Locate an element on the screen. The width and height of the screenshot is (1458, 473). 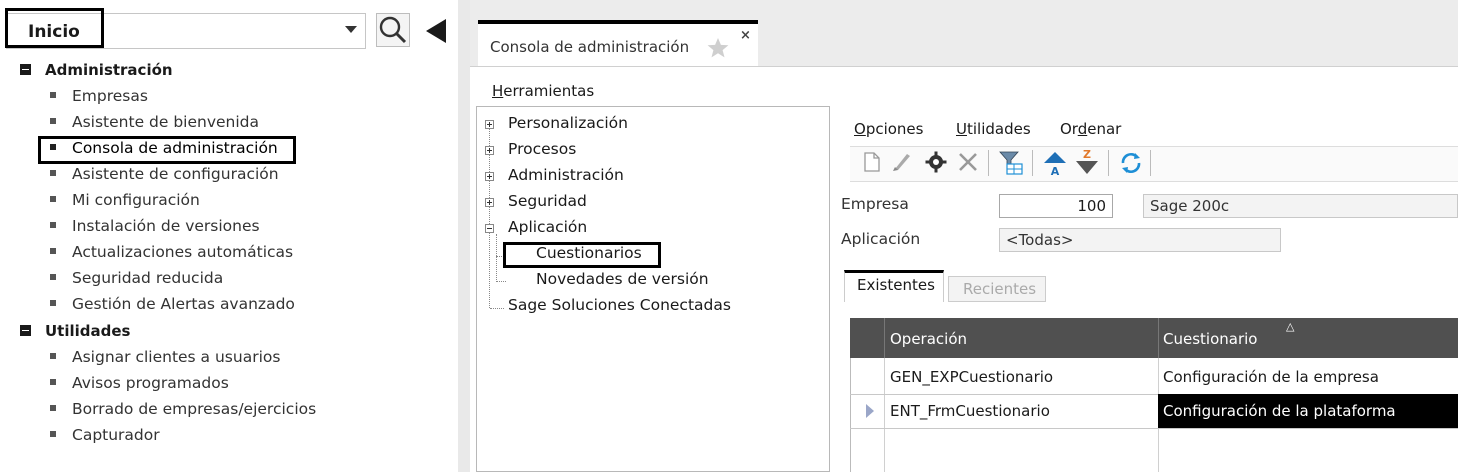
menu-utilidades: Utilidades is located at coordinates (993, 129).